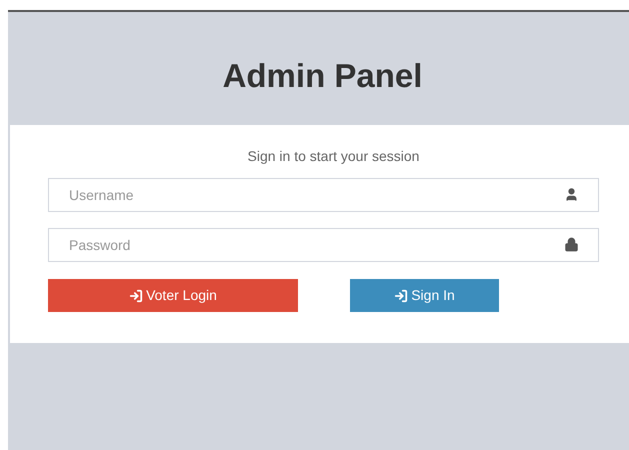  Describe the element at coordinates (323, 76) in the screenshot. I see `page-title: Admin Panel` at that location.